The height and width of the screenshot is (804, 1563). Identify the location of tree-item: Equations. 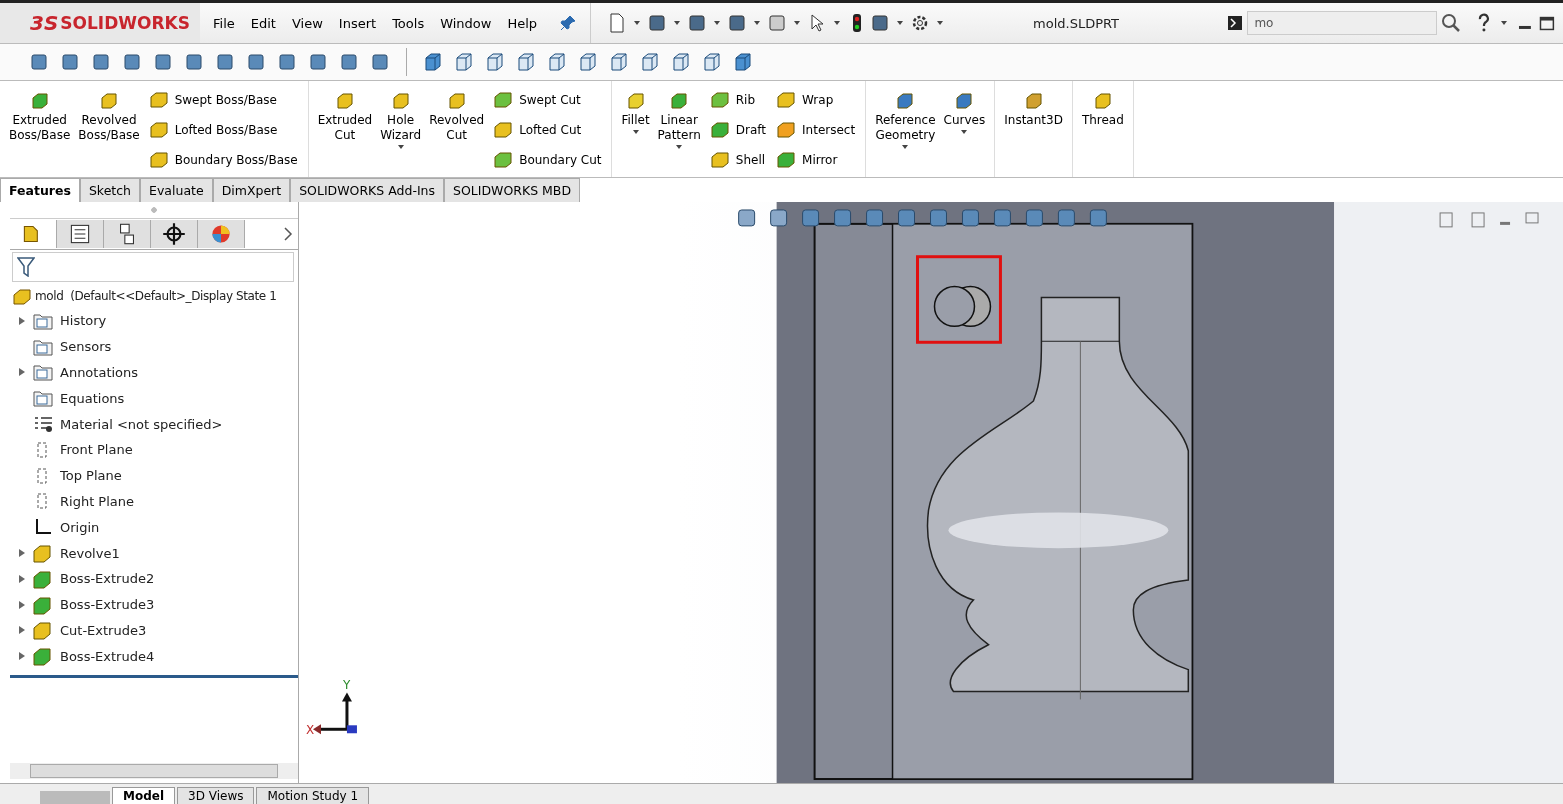
(92, 398).